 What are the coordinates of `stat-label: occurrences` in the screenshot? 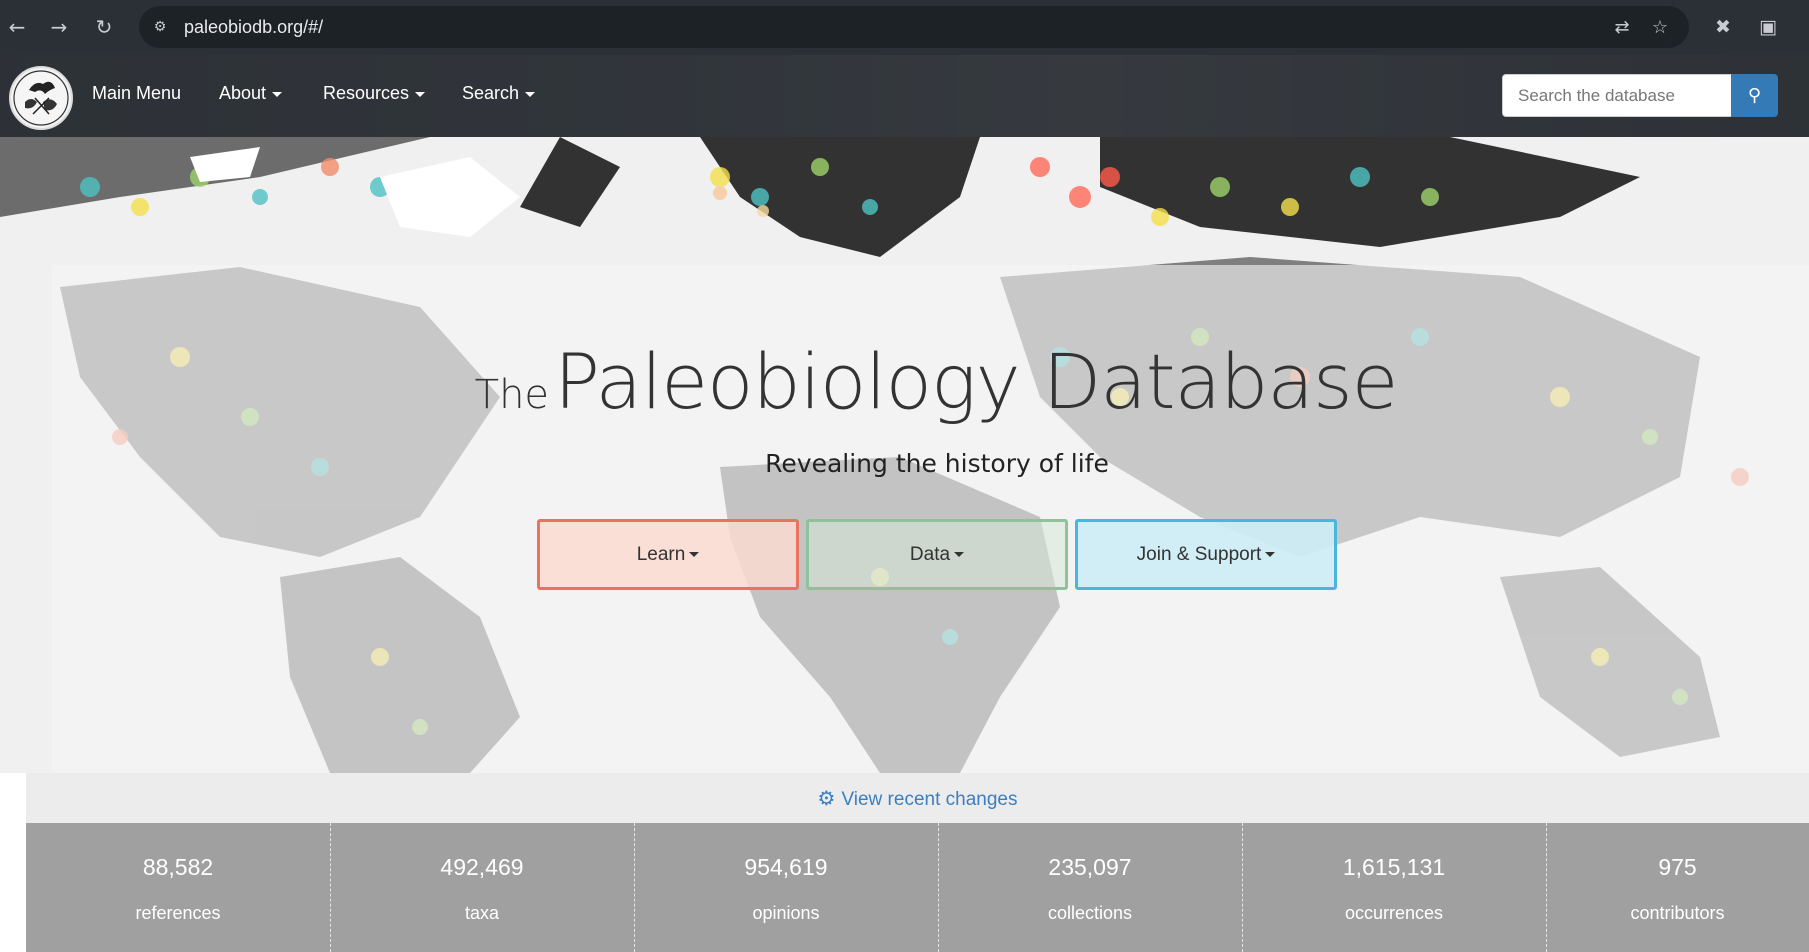 It's located at (1394, 913).